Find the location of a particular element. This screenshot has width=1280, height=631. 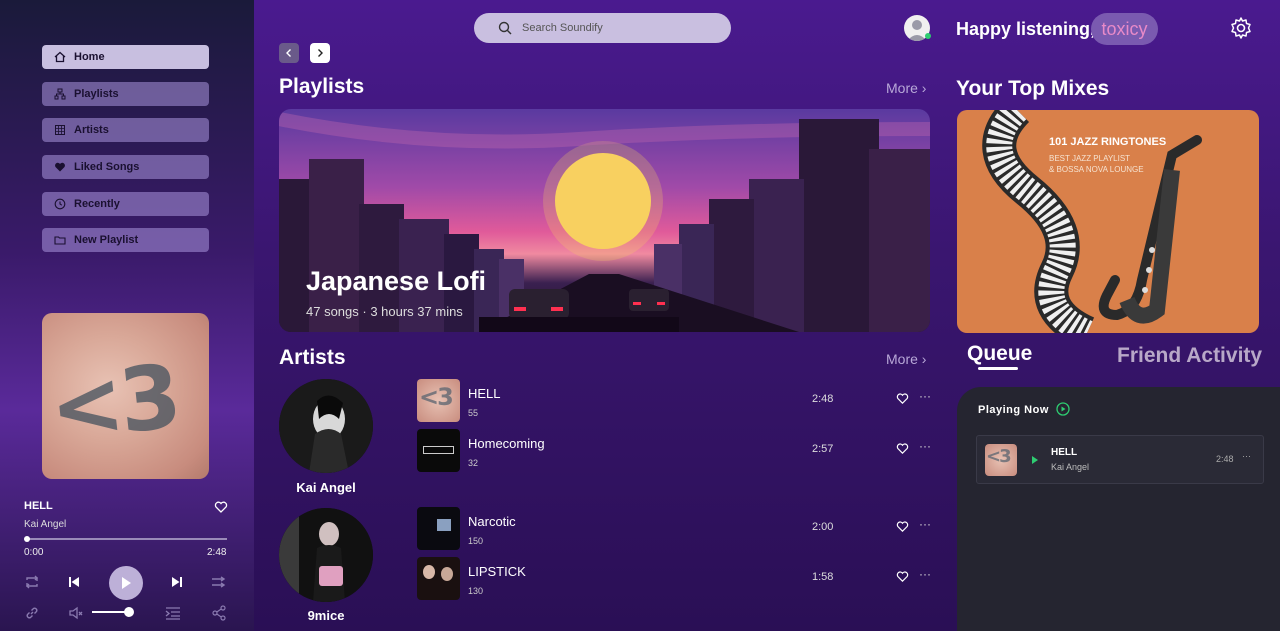

forward-button is located at coordinates (320, 53).